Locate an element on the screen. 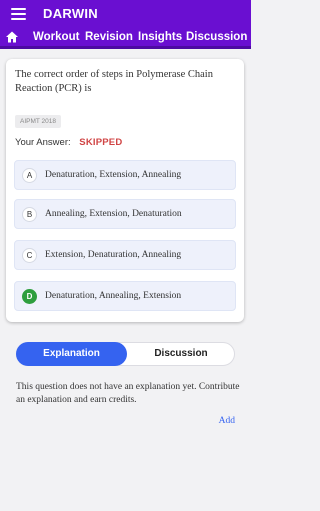  tab-discussion: Discussion is located at coordinates (181, 354).